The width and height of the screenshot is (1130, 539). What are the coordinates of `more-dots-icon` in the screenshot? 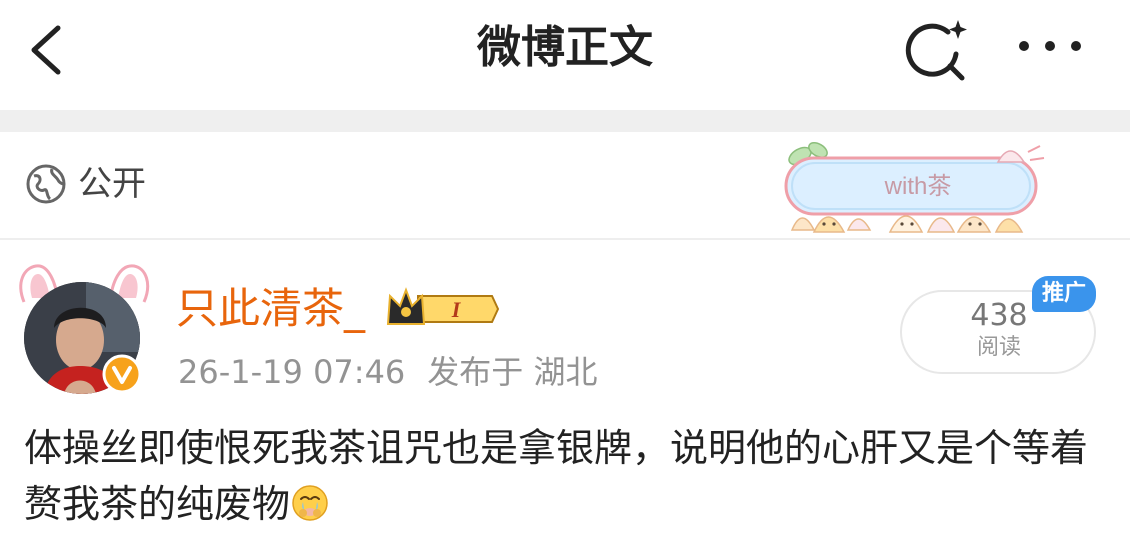 It's located at (1050, 46).